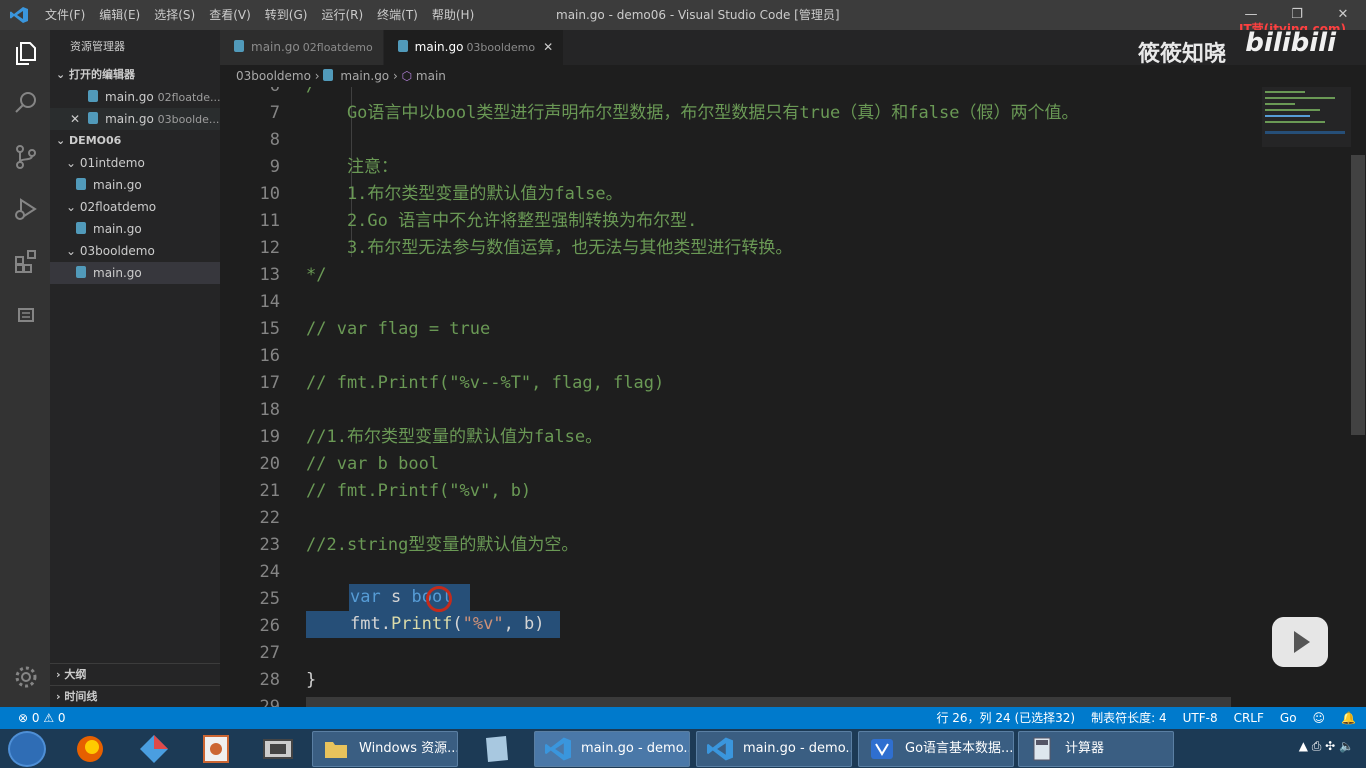 This screenshot has width=1366, height=768. I want to click on tab-main-go-booldemo: main.go 03booldemo ✕, so click(474, 47).